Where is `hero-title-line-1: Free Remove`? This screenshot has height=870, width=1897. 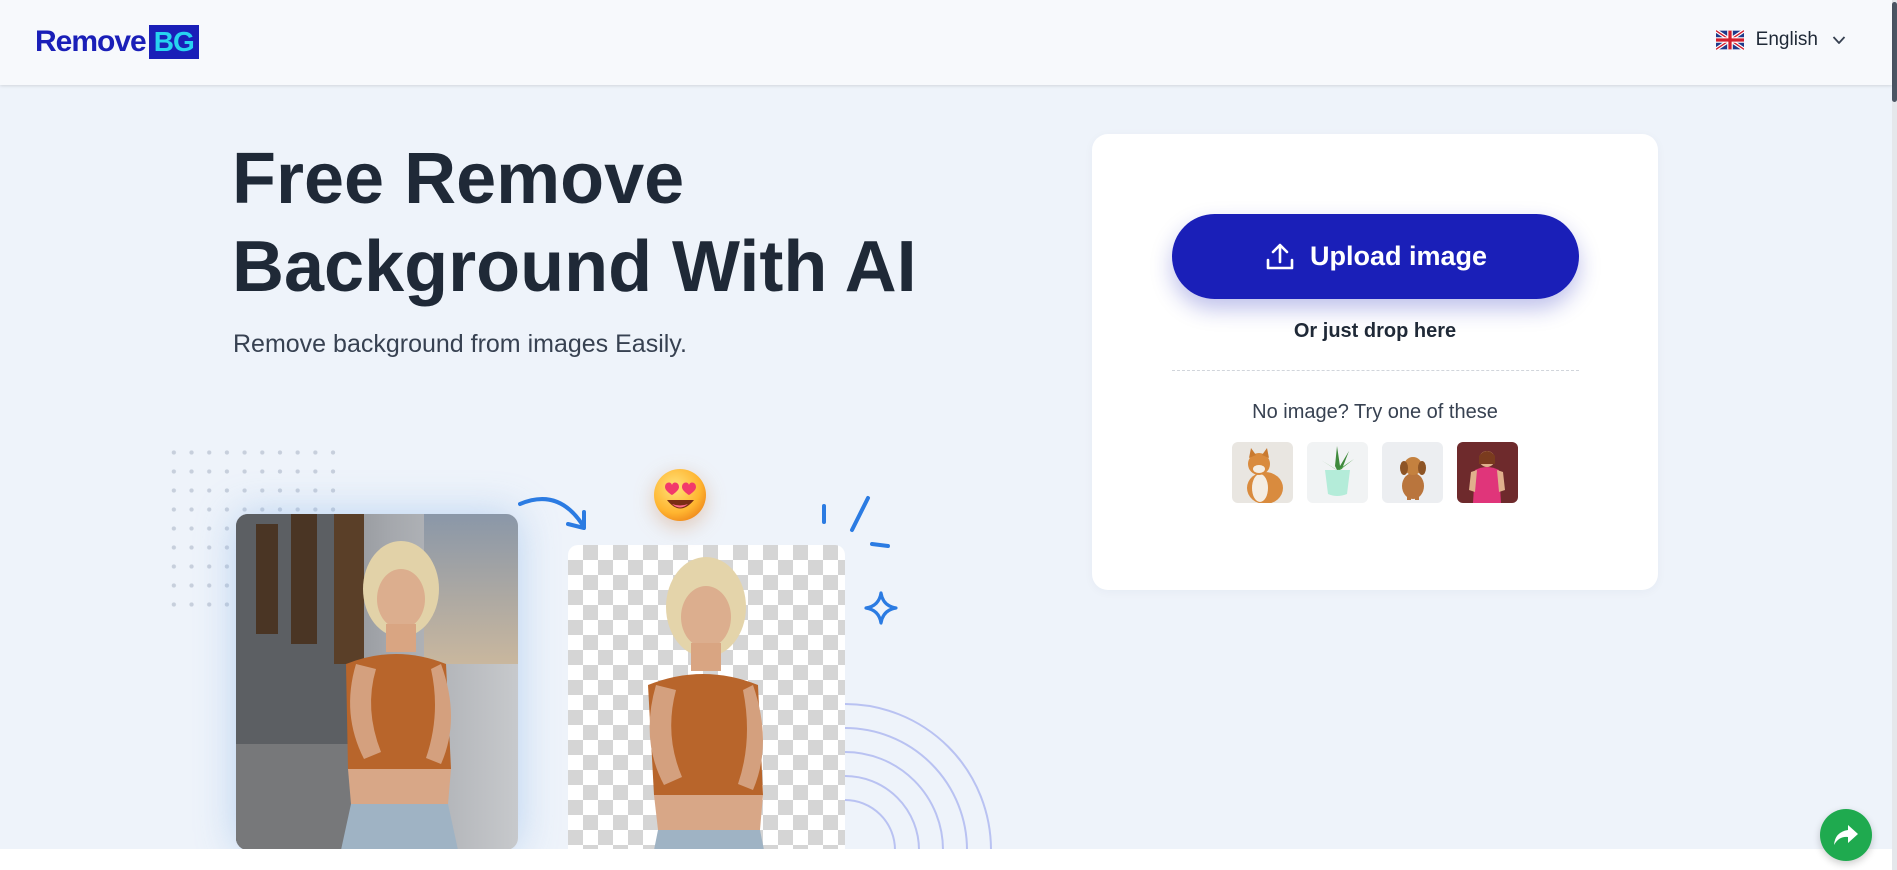
hero-title-line-1: Free Remove is located at coordinates (458, 179).